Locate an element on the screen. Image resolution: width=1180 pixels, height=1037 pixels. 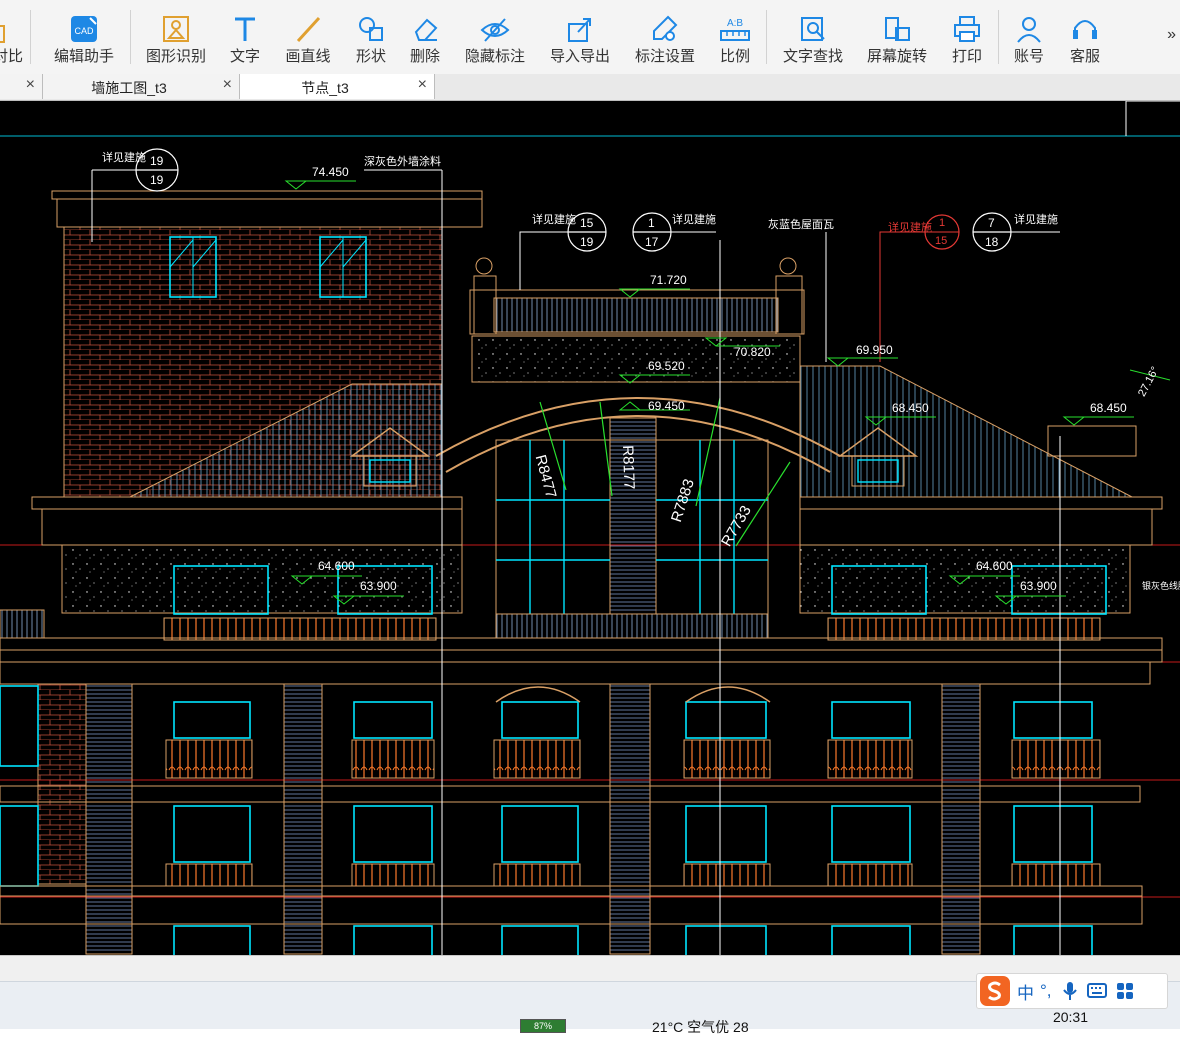
import-export-button: 导入导出 is located at coordinates (580, 37).